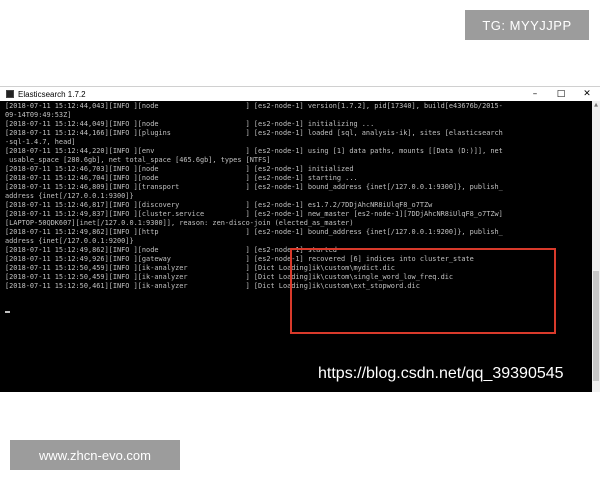 Image resolution: width=600 pixels, height=480 pixels. I want to click on watermark-url: https://blog.csdn.net/qq_39390545, so click(441, 373).